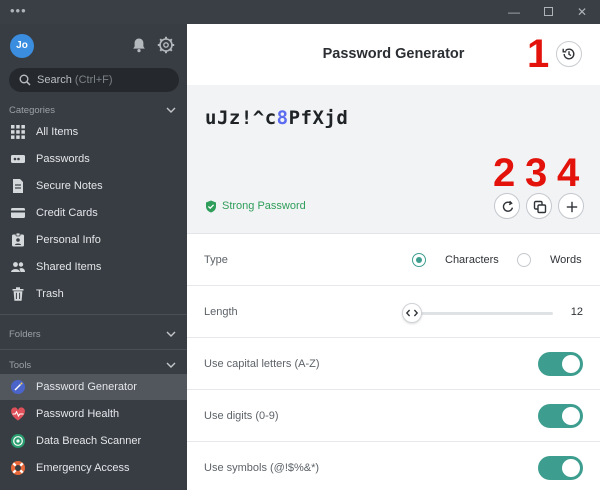 The width and height of the screenshot is (600, 490). Describe the element at coordinates (78, 414) in the screenshot. I see `sidebar-item-label: Password Health` at that location.